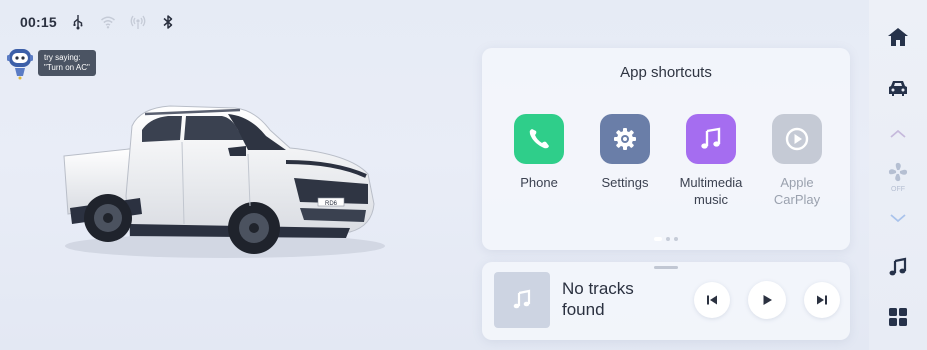  Describe the element at coordinates (898, 267) in the screenshot. I see `music-note-icon` at that location.